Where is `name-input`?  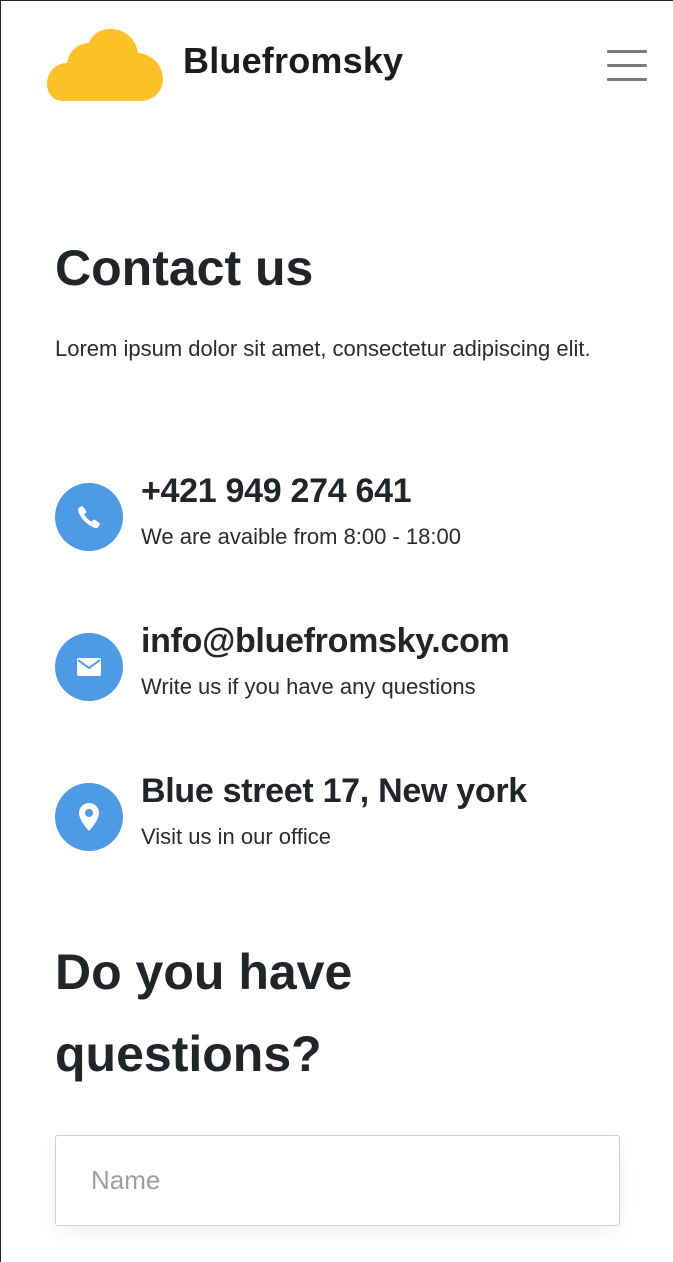 name-input is located at coordinates (337, 1180).